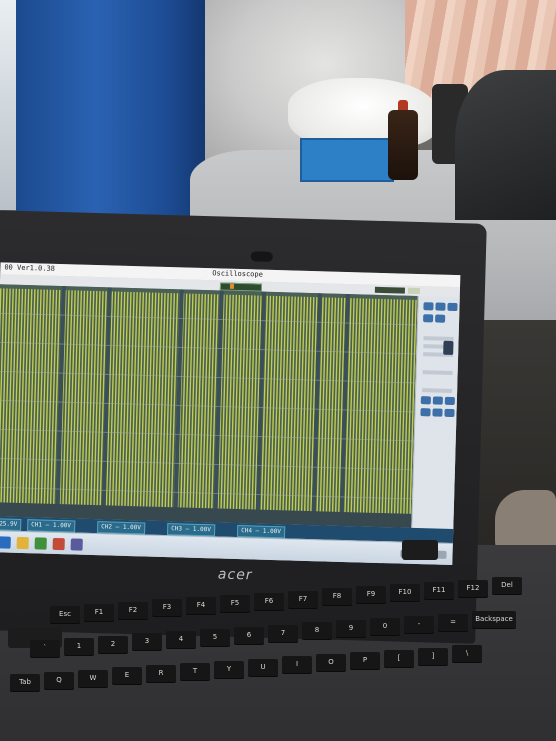 This screenshot has width=556, height=741. I want to click on folder-icon, so click(22, 543).